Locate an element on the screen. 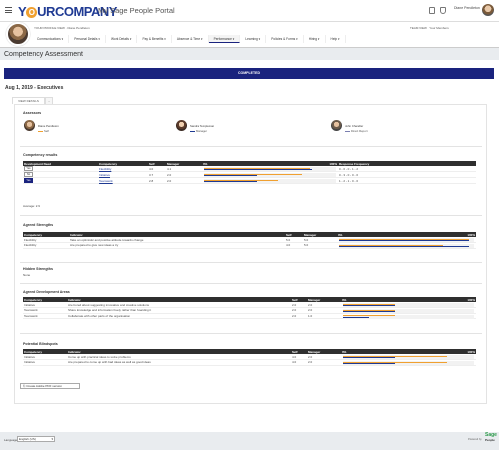 This screenshot has width=499, height=450. assessor-name: Diane Pendleton is located at coordinates (48, 126).